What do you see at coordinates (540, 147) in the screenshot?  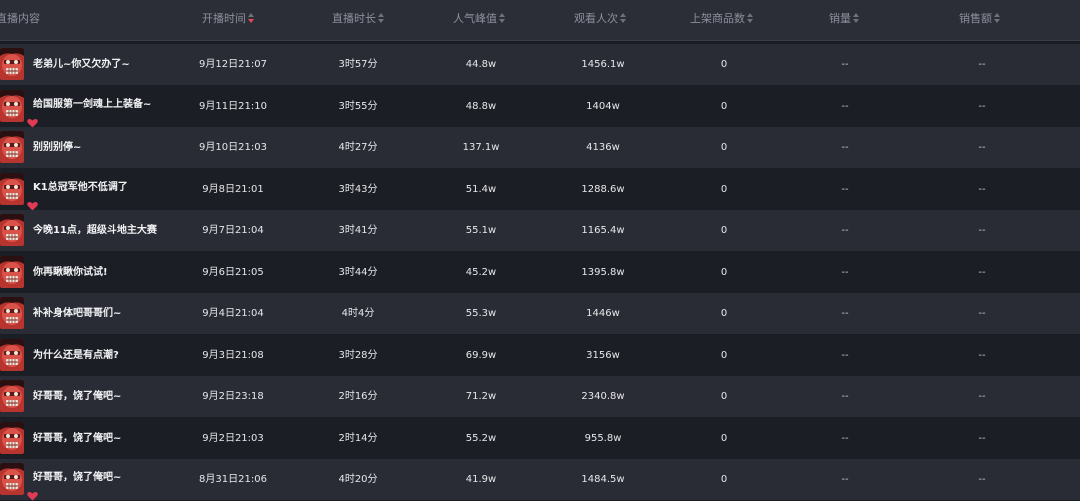 I see `table-row: 别别别停~ 9月10日21:03 4时27分 137.1w 4136w 0 -- --` at bounding box center [540, 147].